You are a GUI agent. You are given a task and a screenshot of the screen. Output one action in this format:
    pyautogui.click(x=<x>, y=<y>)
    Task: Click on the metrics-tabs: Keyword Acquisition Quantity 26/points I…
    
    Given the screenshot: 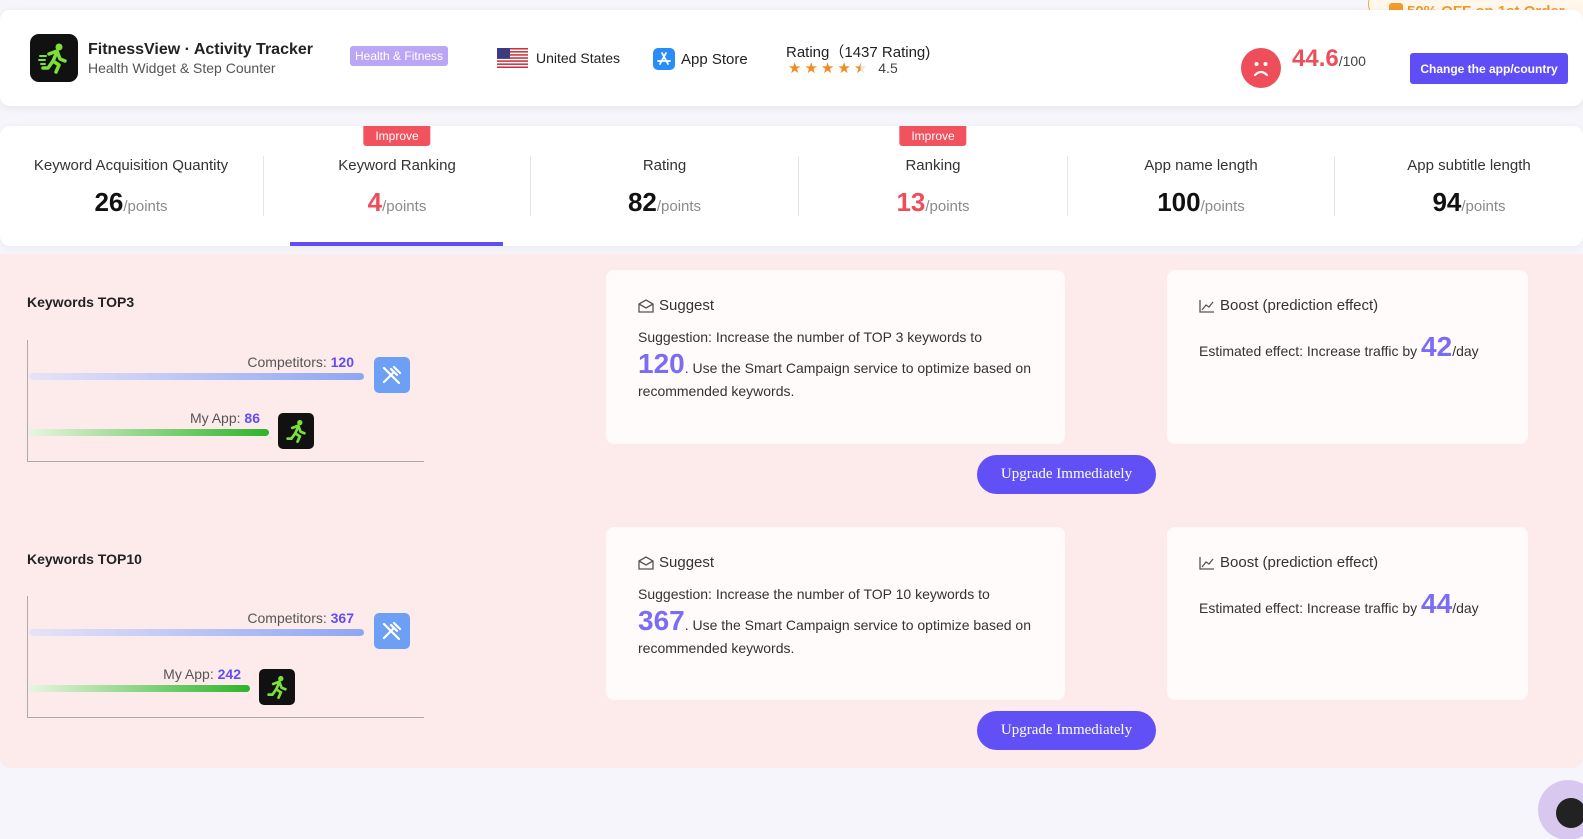 What is the action you would take?
    pyautogui.click(x=791, y=186)
    